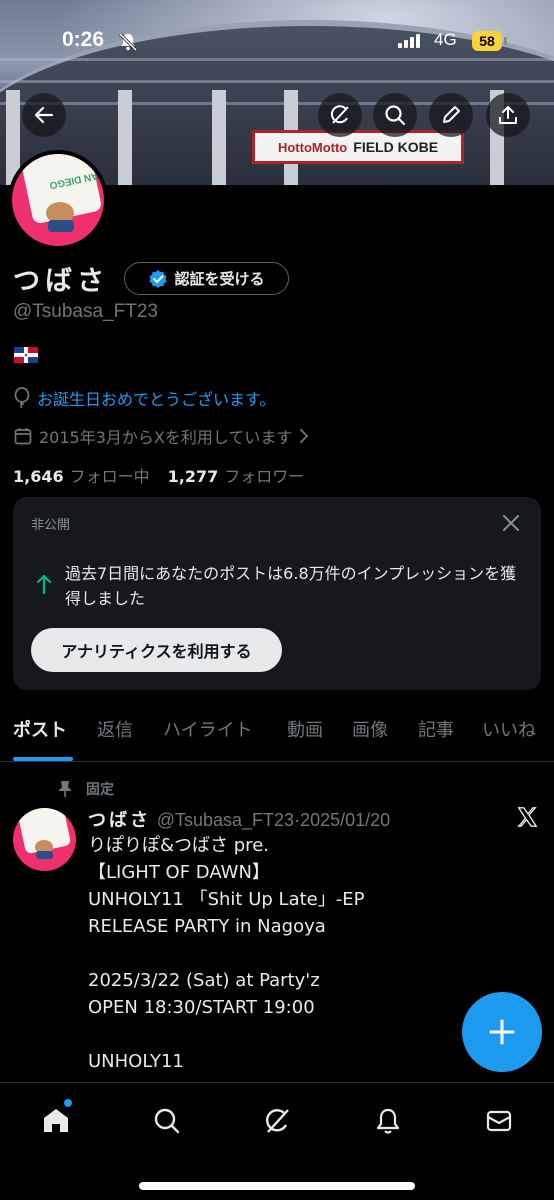 The height and width of the screenshot is (1200, 554). What do you see at coordinates (291, 586) in the screenshot?
I see `impressions-message: 過去7日間にあなたのポストは6.8万件のインプレッションを獲得しました` at bounding box center [291, 586].